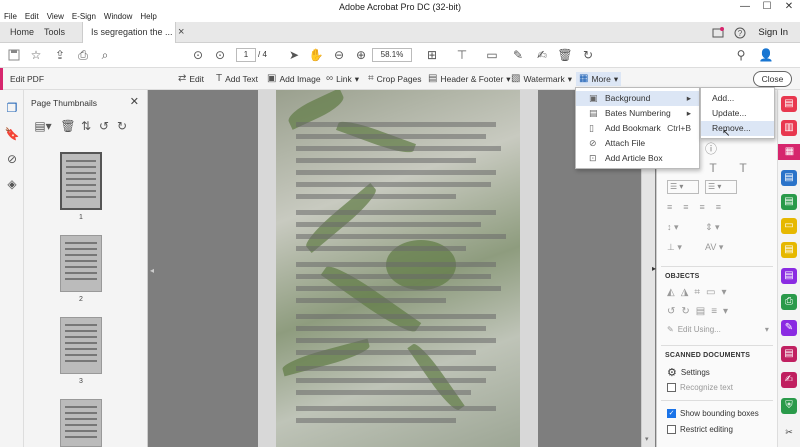  Describe the element at coordinates (713, 413) in the screenshot. I see `show-bounding-boxes-option: ✓ Show bounding boxes` at that location.